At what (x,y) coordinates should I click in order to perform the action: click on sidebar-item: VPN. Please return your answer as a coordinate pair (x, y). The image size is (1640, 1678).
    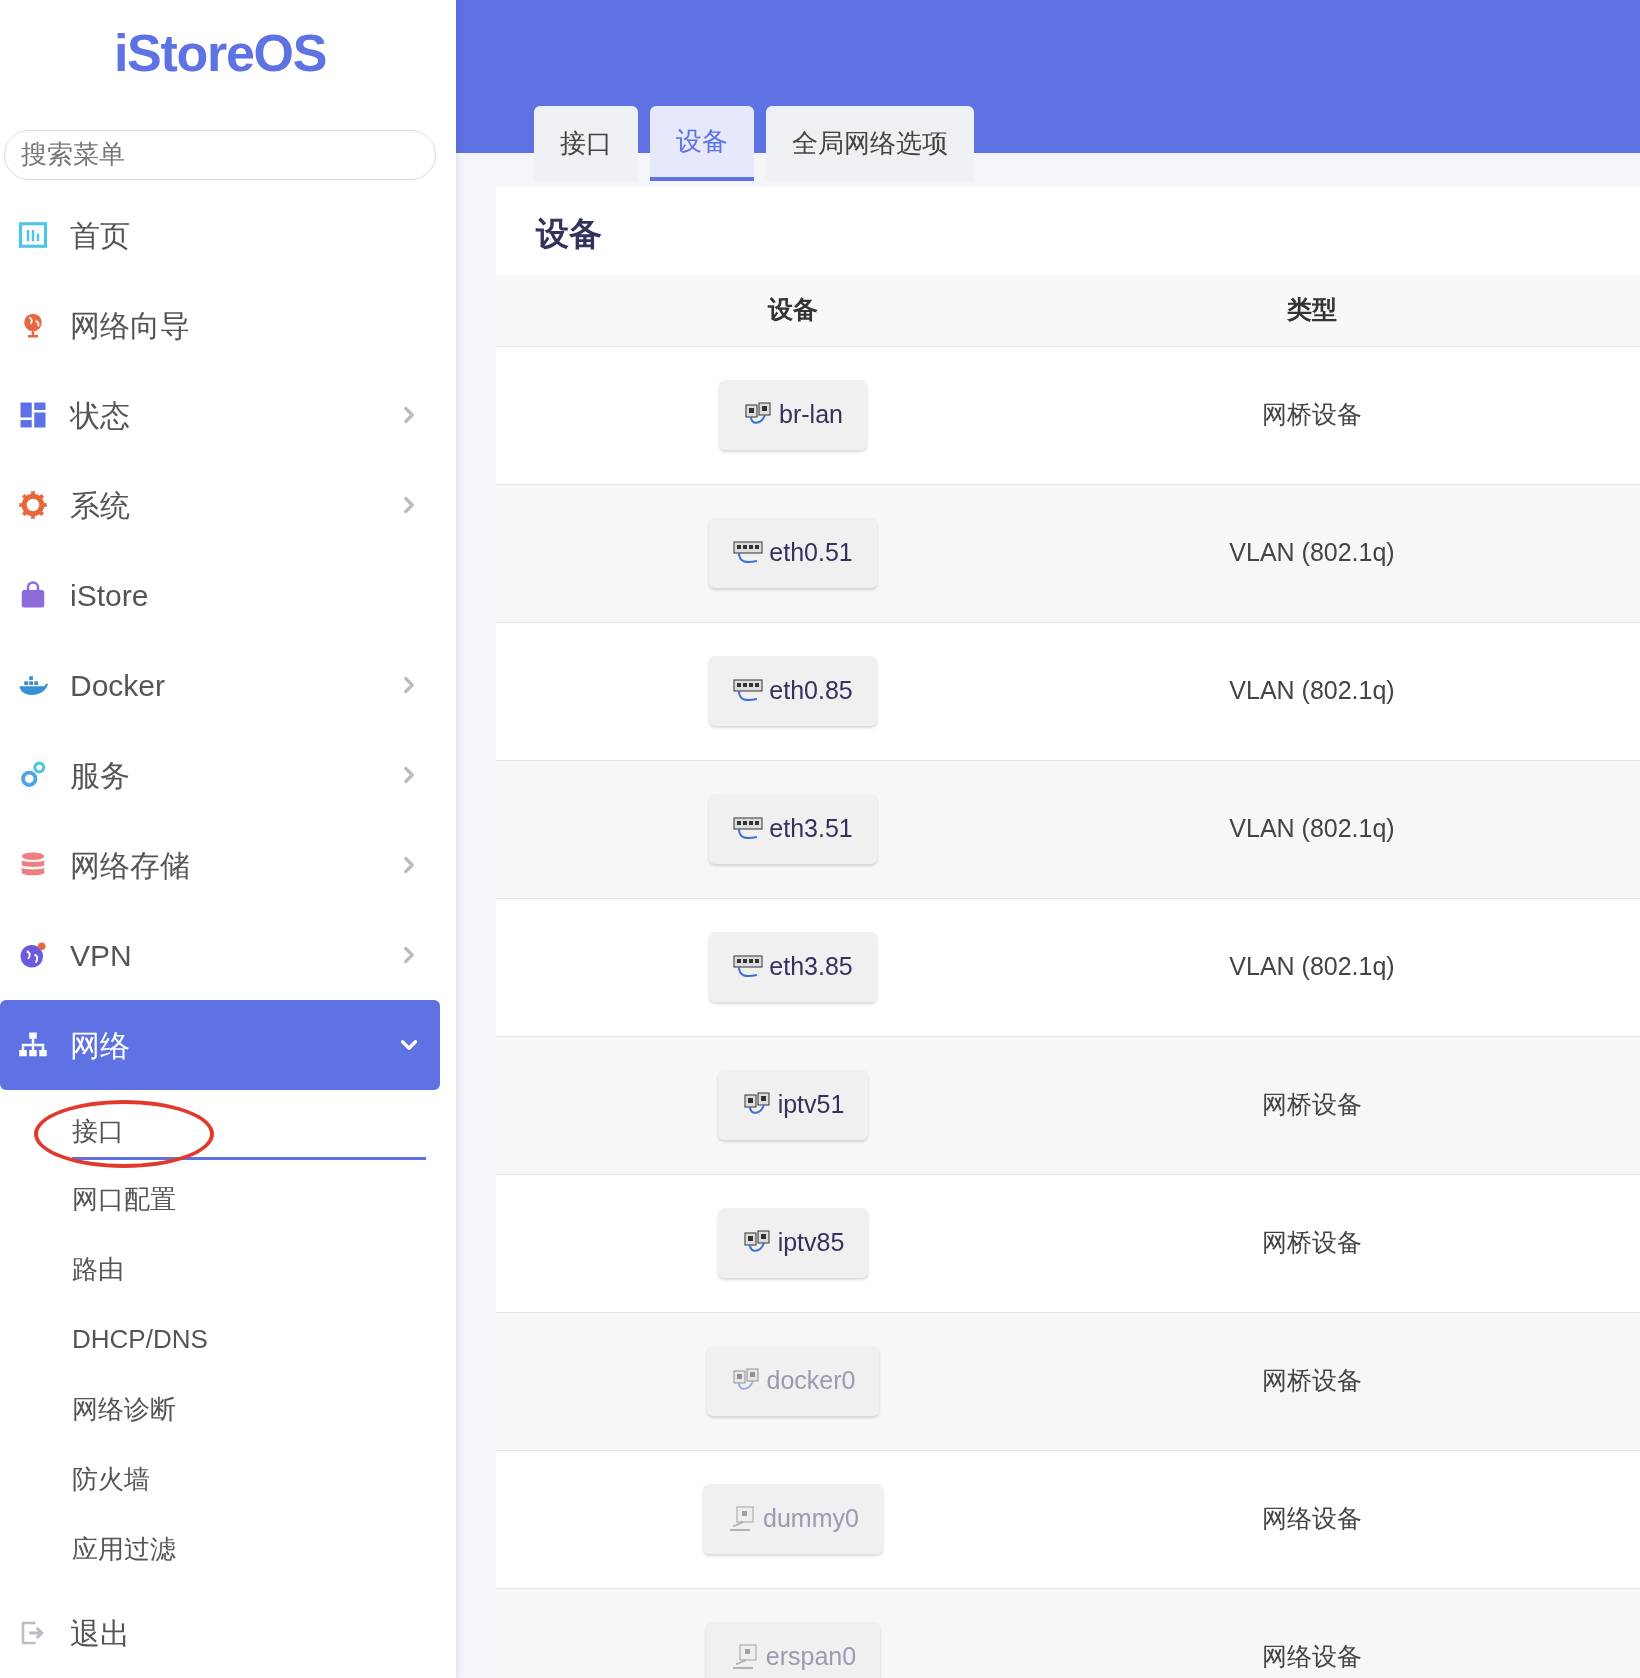
    Looking at the image, I should click on (220, 955).